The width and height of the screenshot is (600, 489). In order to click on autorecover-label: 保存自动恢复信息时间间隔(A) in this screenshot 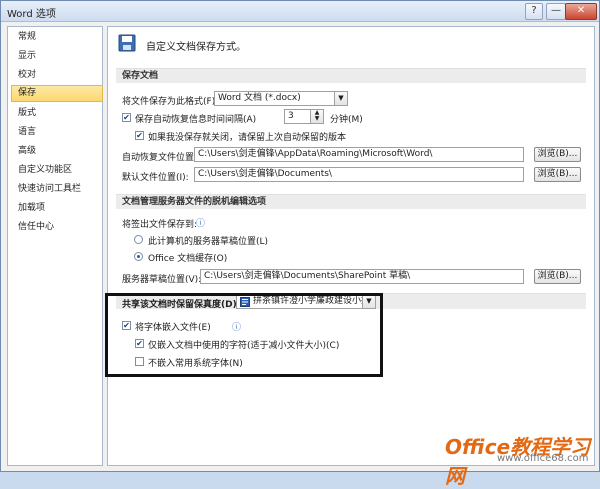, I will do `click(196, 120)`.